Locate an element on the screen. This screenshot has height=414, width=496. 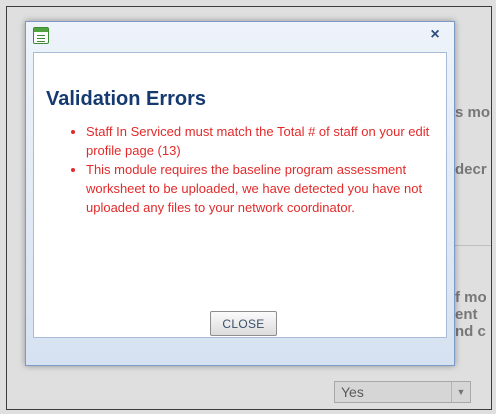
notepad-icon is located at coordinates (41, 35).